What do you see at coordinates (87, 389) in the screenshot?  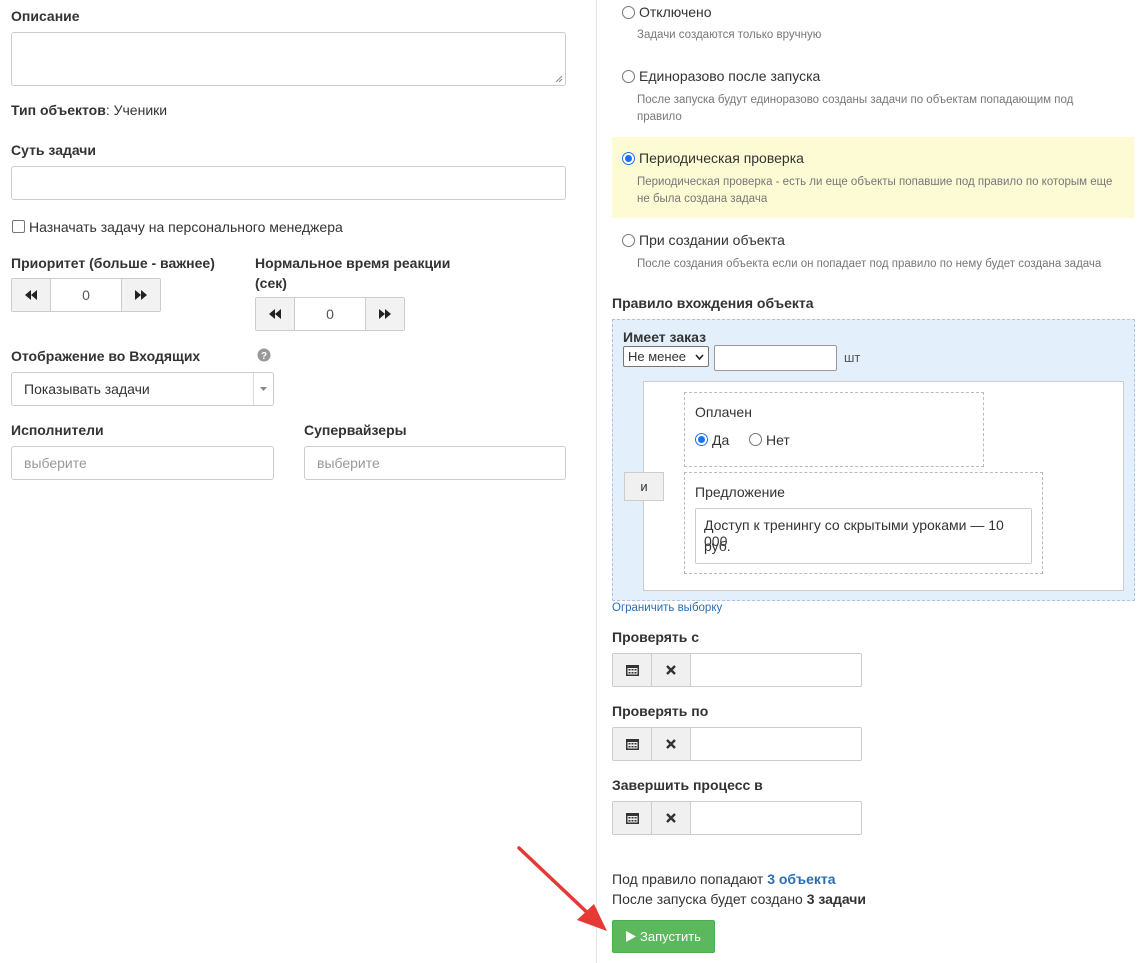 I see `inbox-display-value: Показывать задачи` at bounding box center [87, 389].